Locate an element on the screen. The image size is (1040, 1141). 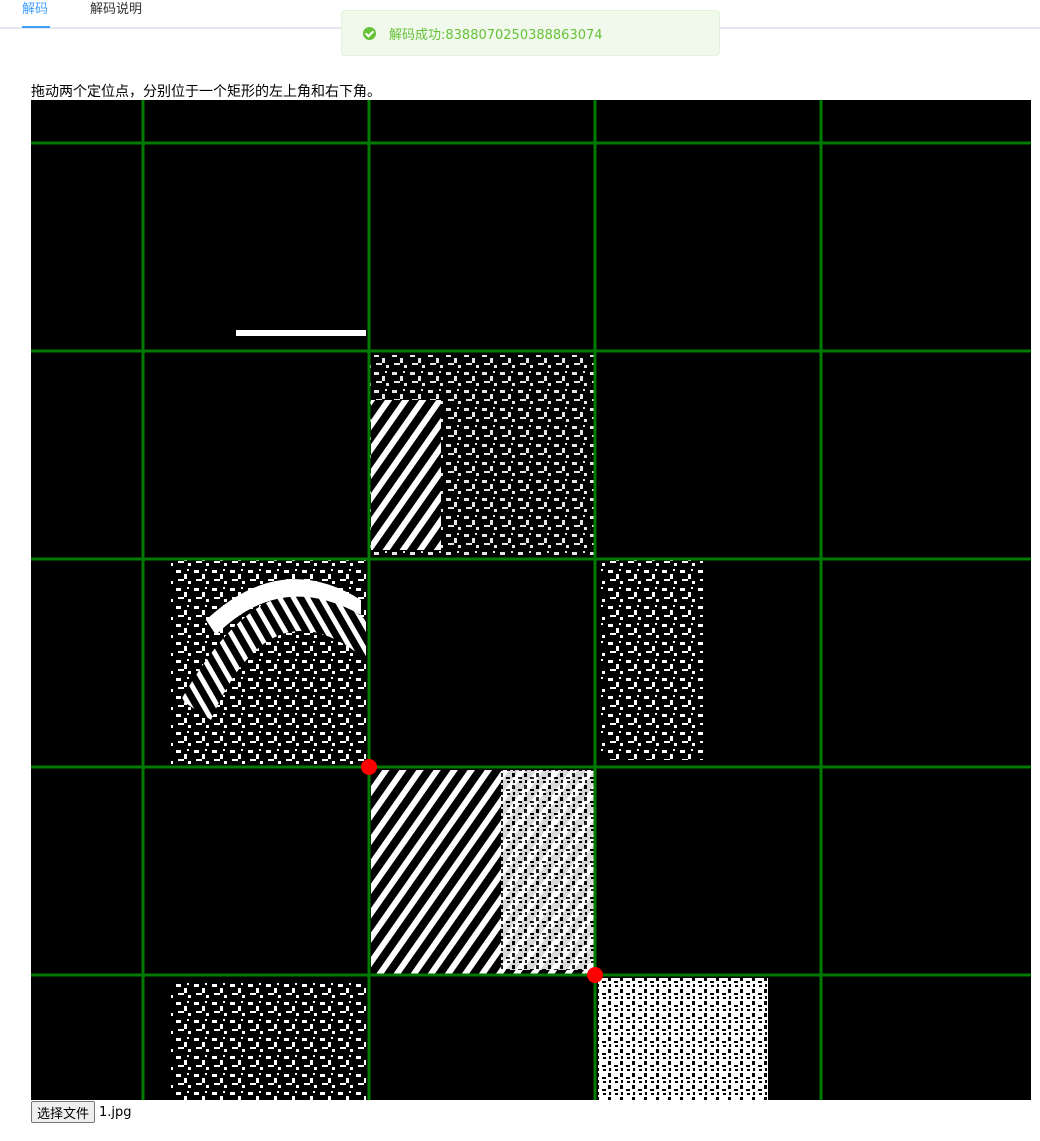
top-left-handle is located at coordinates (369, 767).